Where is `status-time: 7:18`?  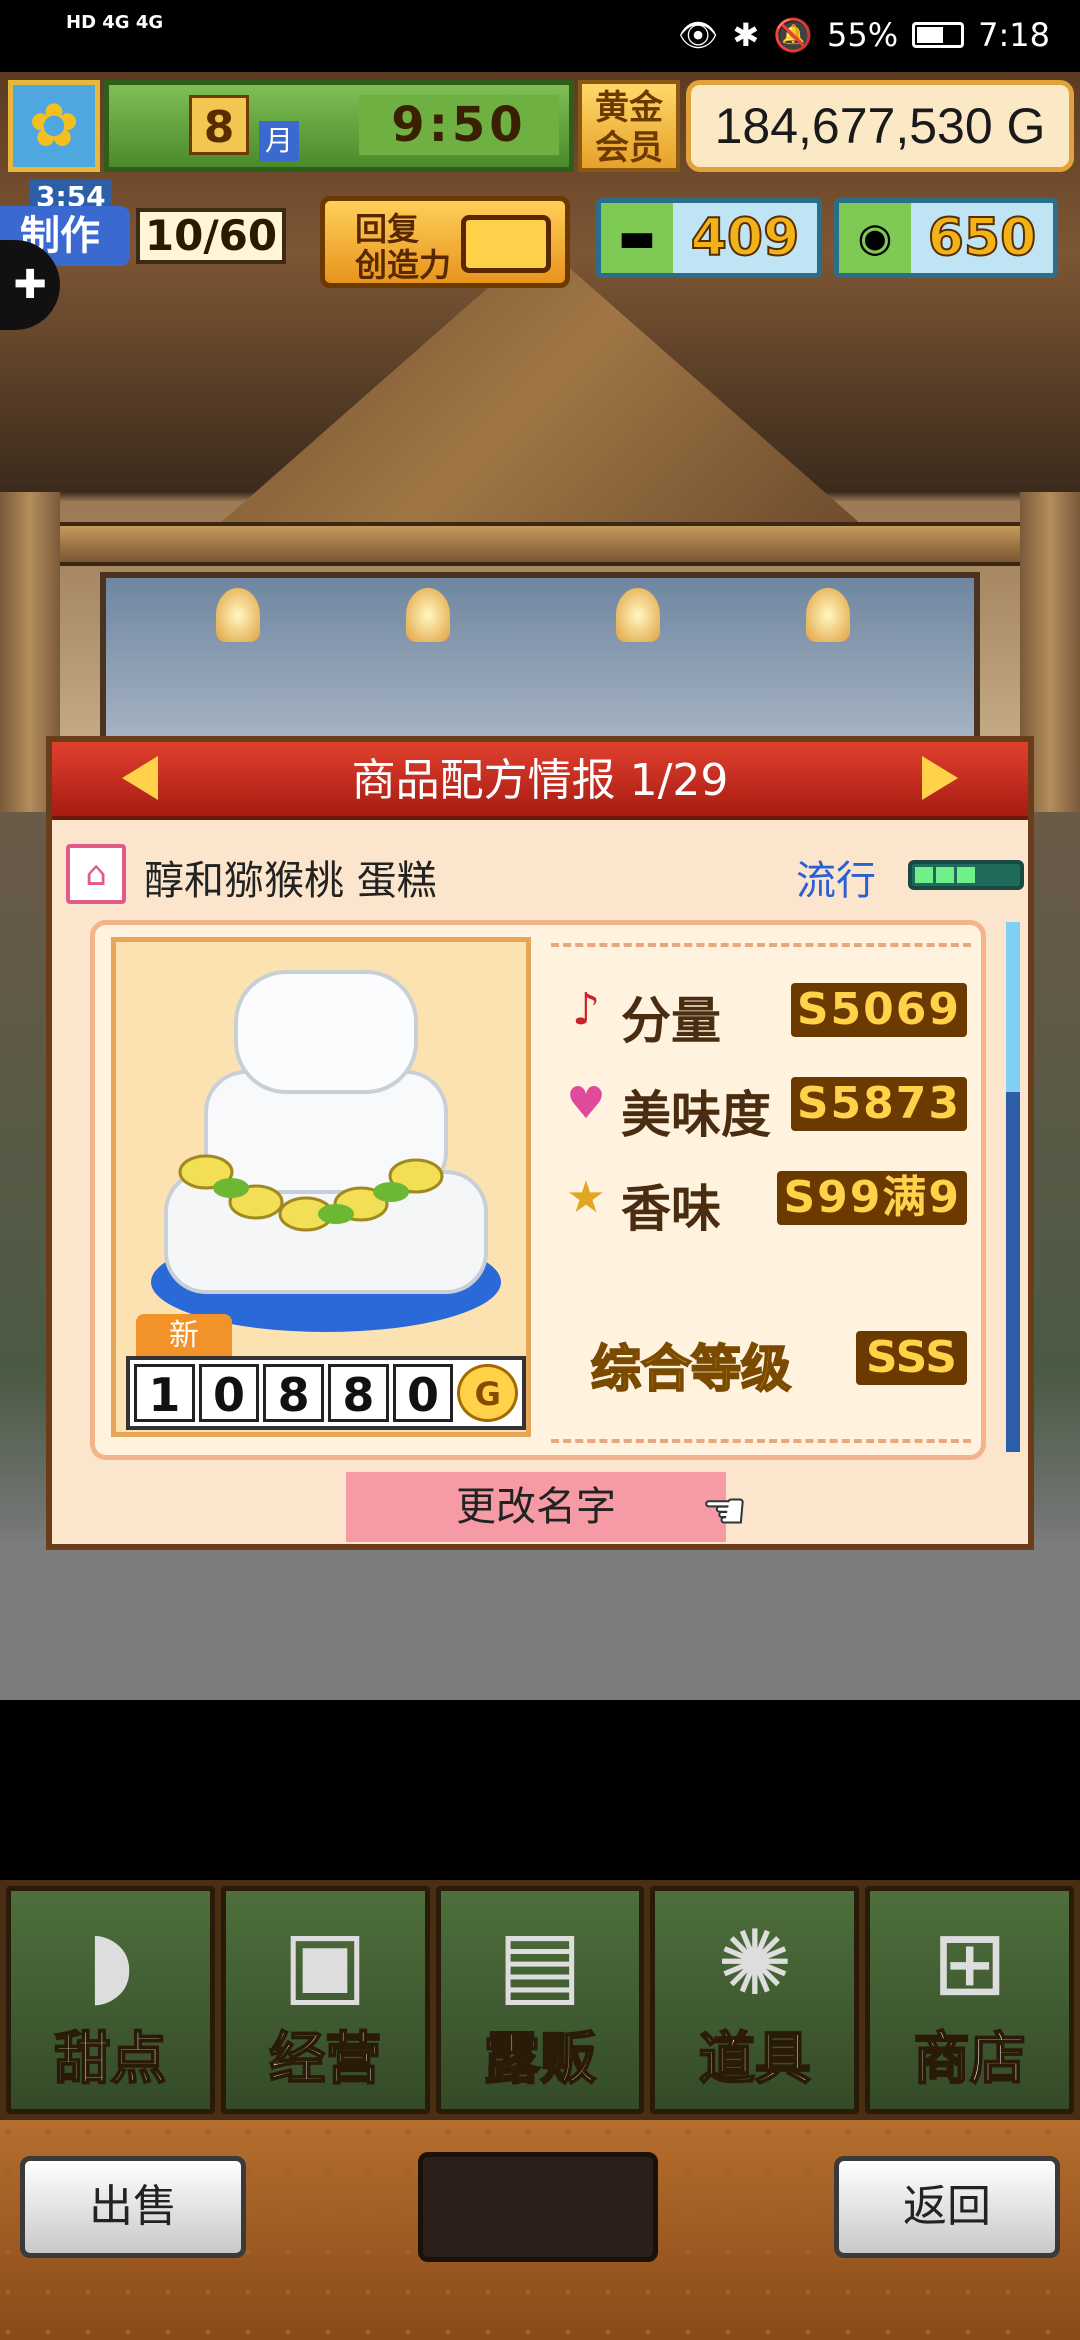
status-time: 7:18 is located at coordinates (1014, 35).